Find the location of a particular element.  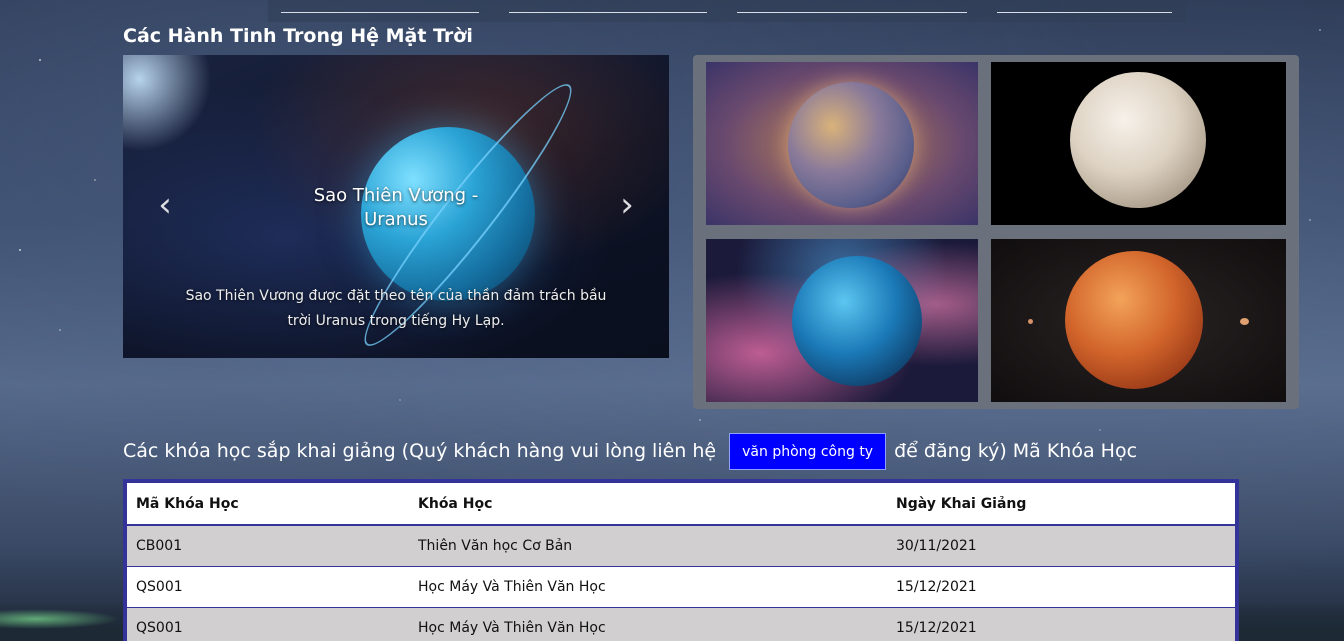

column-header-code: Mã Khóa Học is located at coordinates (268, 504).